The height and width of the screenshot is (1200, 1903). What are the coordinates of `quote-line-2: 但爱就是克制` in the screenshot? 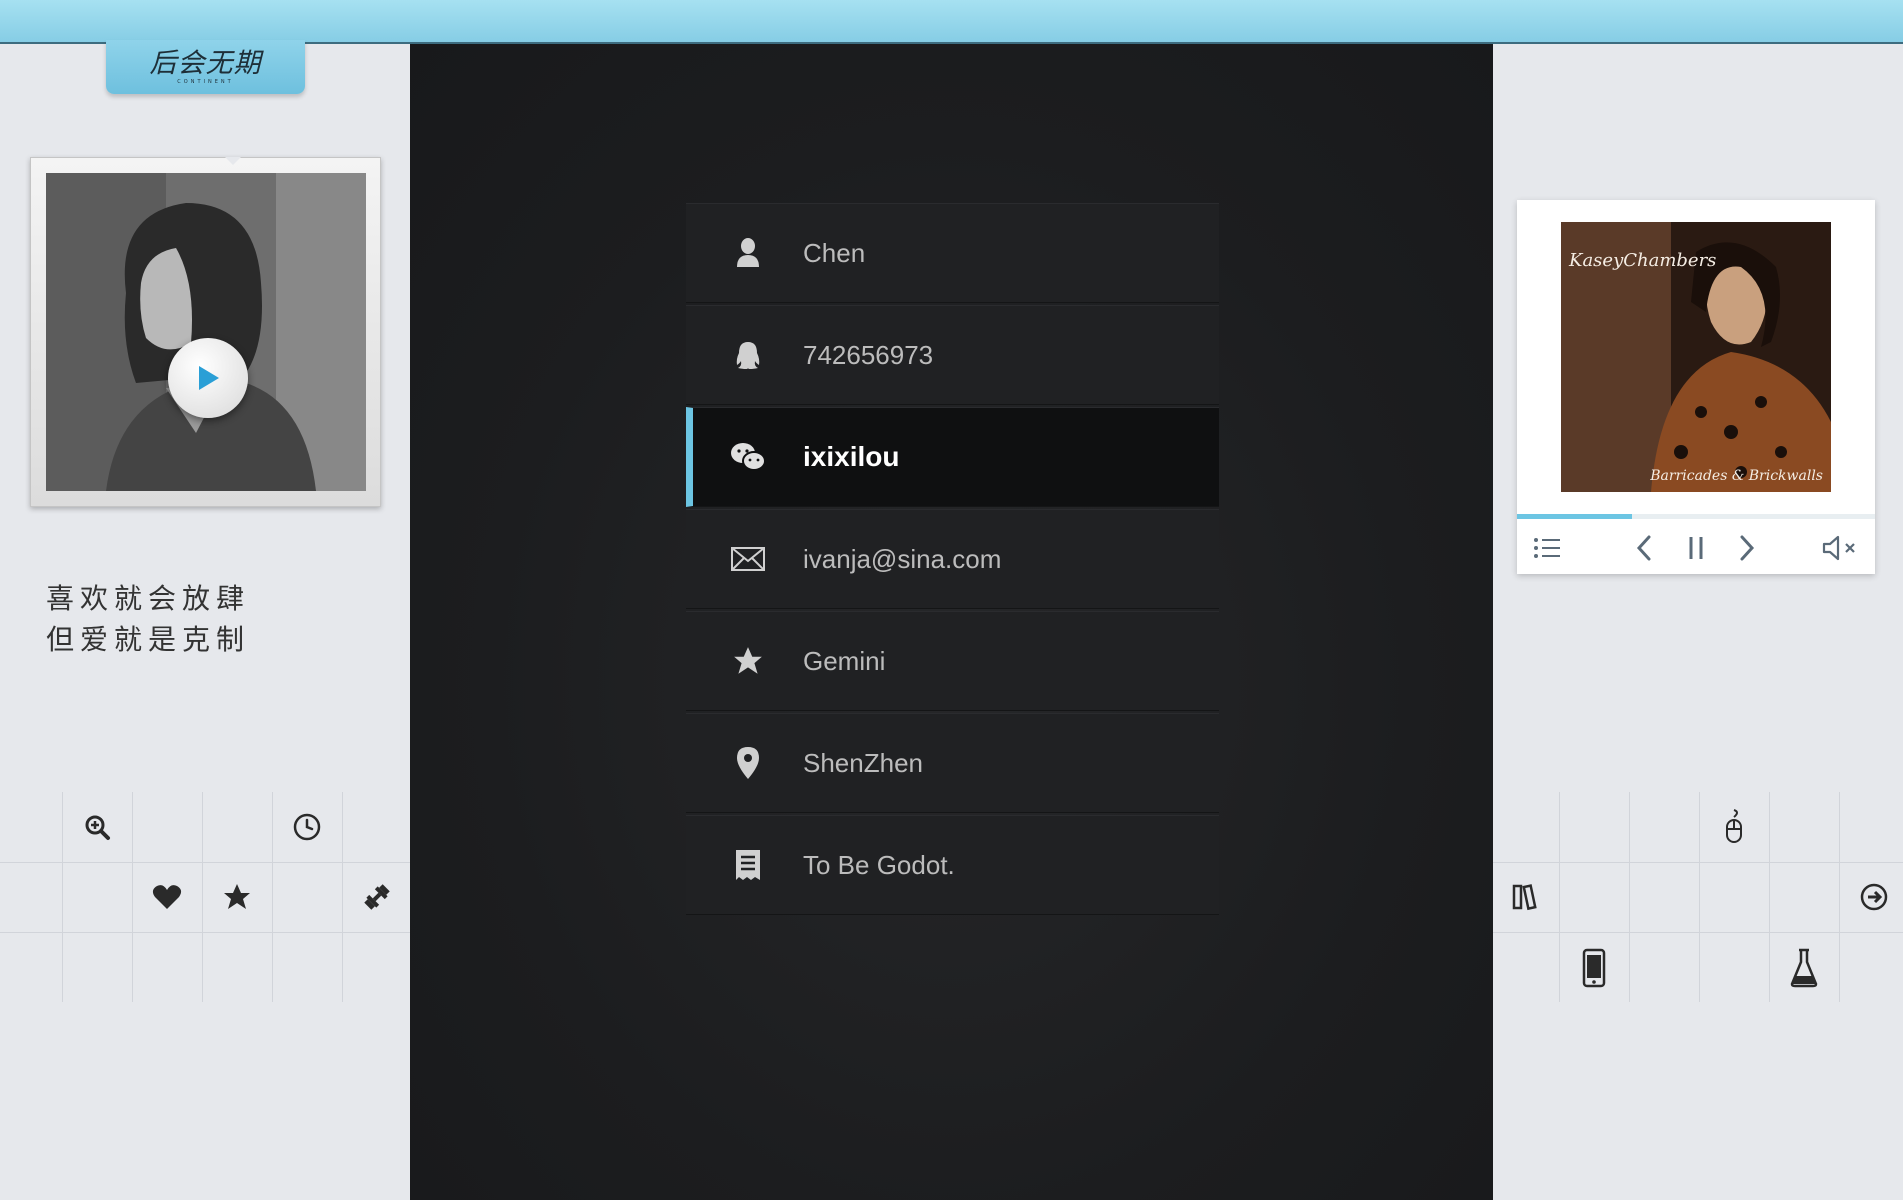 It's located at (148, 639).